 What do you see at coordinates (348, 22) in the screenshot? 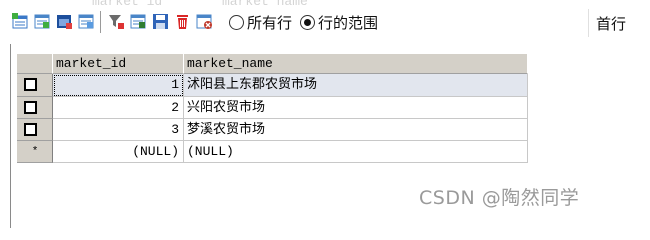
I see `radio-row-range-label: 行的范围` at bounding box center [348, 22].